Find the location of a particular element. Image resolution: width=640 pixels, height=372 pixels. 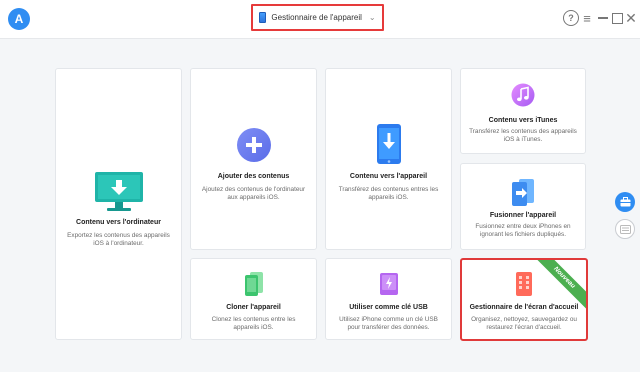

card-title: Contenu vers l'appareil is located at coordinates (388, 176).